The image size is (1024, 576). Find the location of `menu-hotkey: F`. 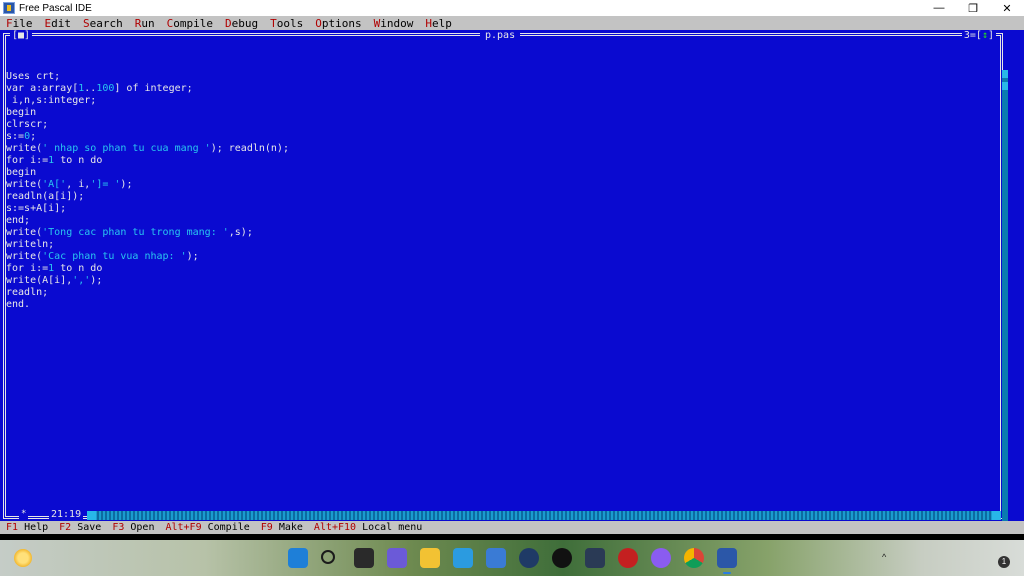

menu-hotkey: F is located at coordinates (9, 23).